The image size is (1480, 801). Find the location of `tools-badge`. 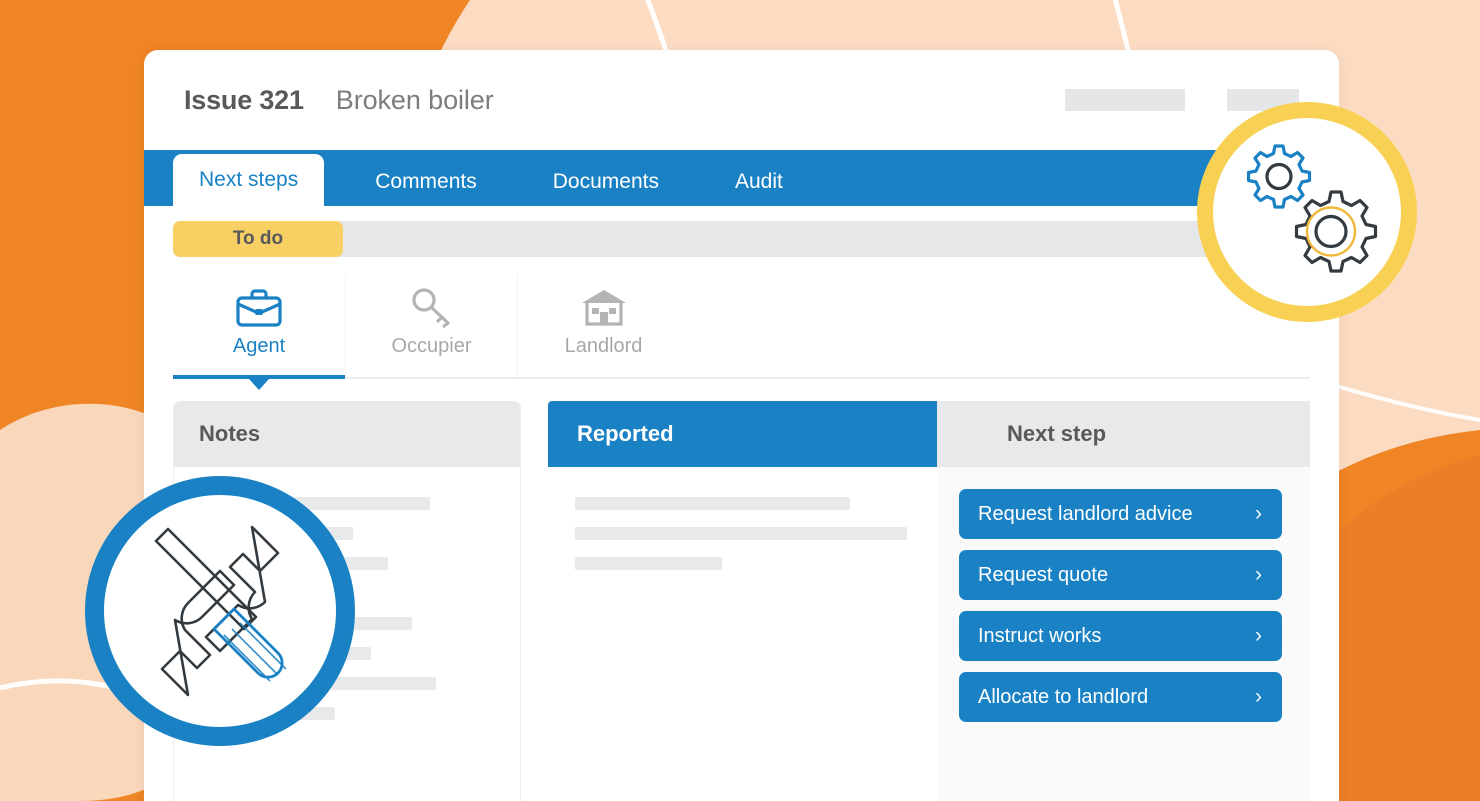

tools-badge is located at coordinates (220, 611).